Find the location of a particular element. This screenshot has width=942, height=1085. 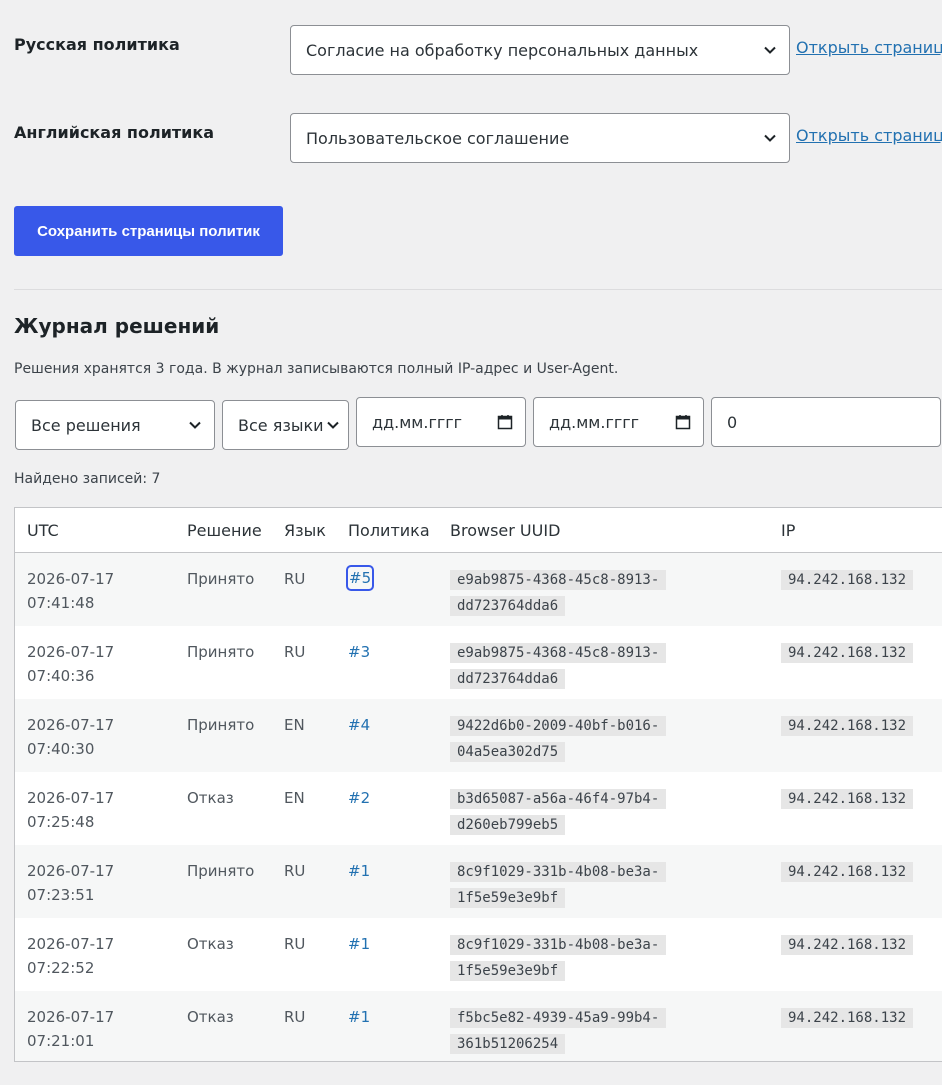

language-filter-value: Все языки is located at coordinates (281, 425).